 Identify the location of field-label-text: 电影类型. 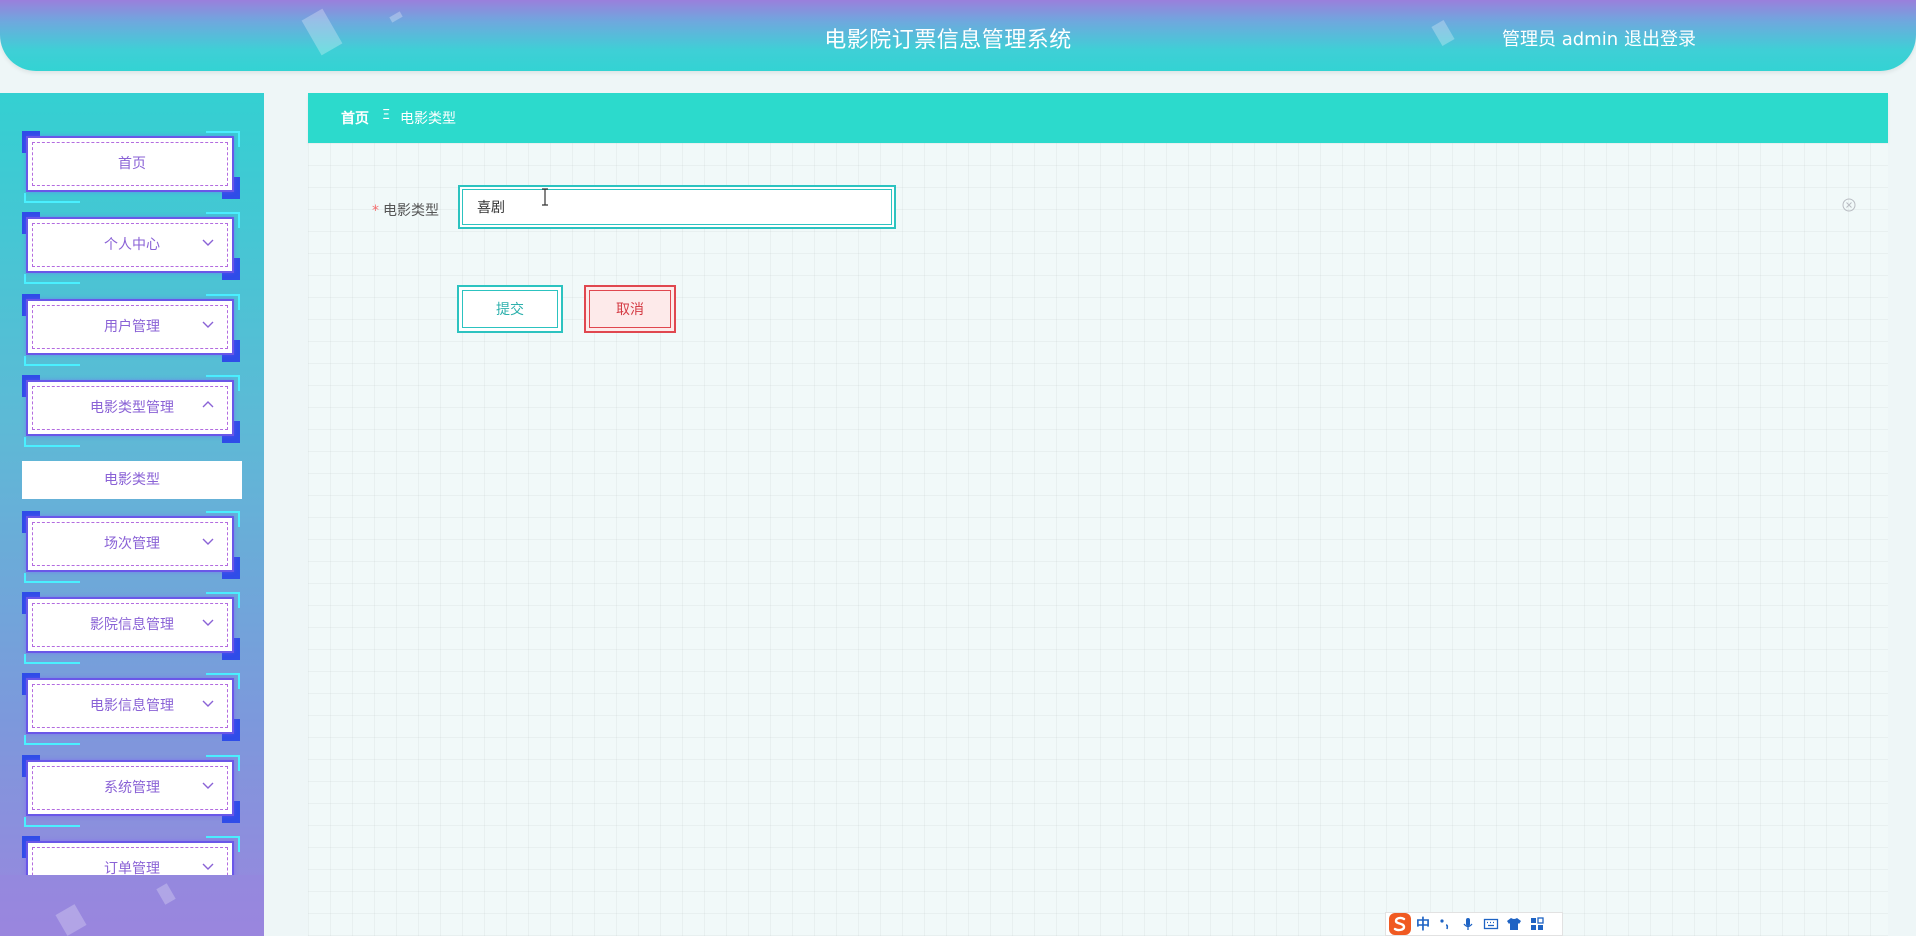
(411, 211).